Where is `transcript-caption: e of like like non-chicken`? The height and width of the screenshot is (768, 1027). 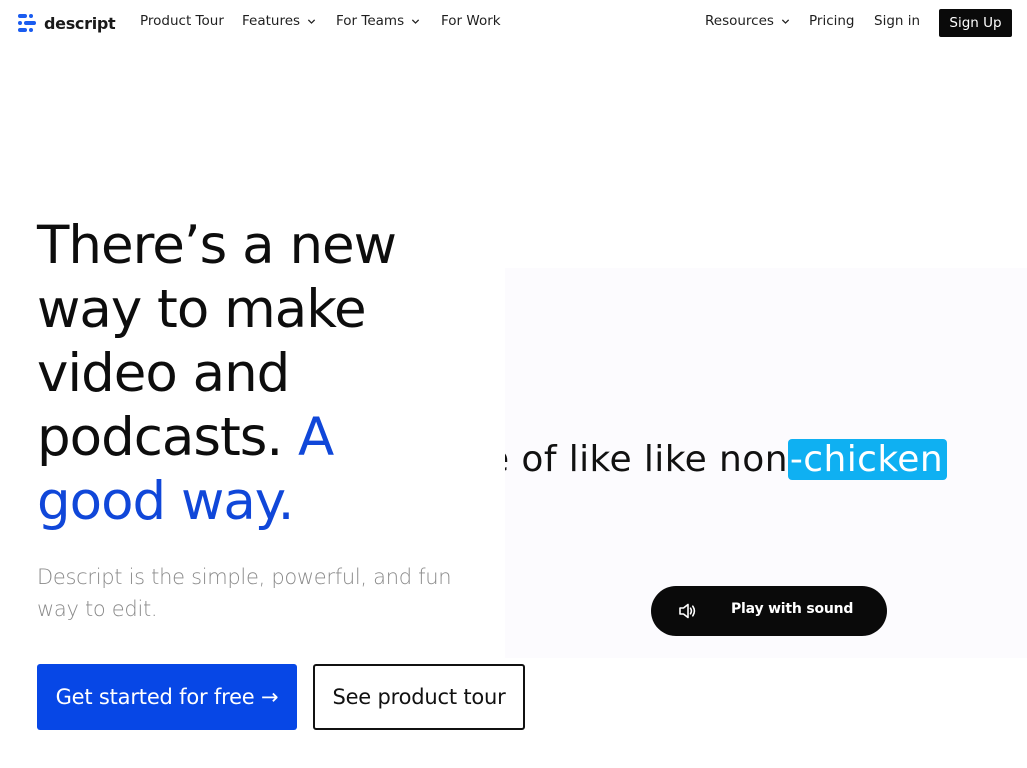
transcript-caption: e of like like non-chicken is located at coordinates (726, 460).